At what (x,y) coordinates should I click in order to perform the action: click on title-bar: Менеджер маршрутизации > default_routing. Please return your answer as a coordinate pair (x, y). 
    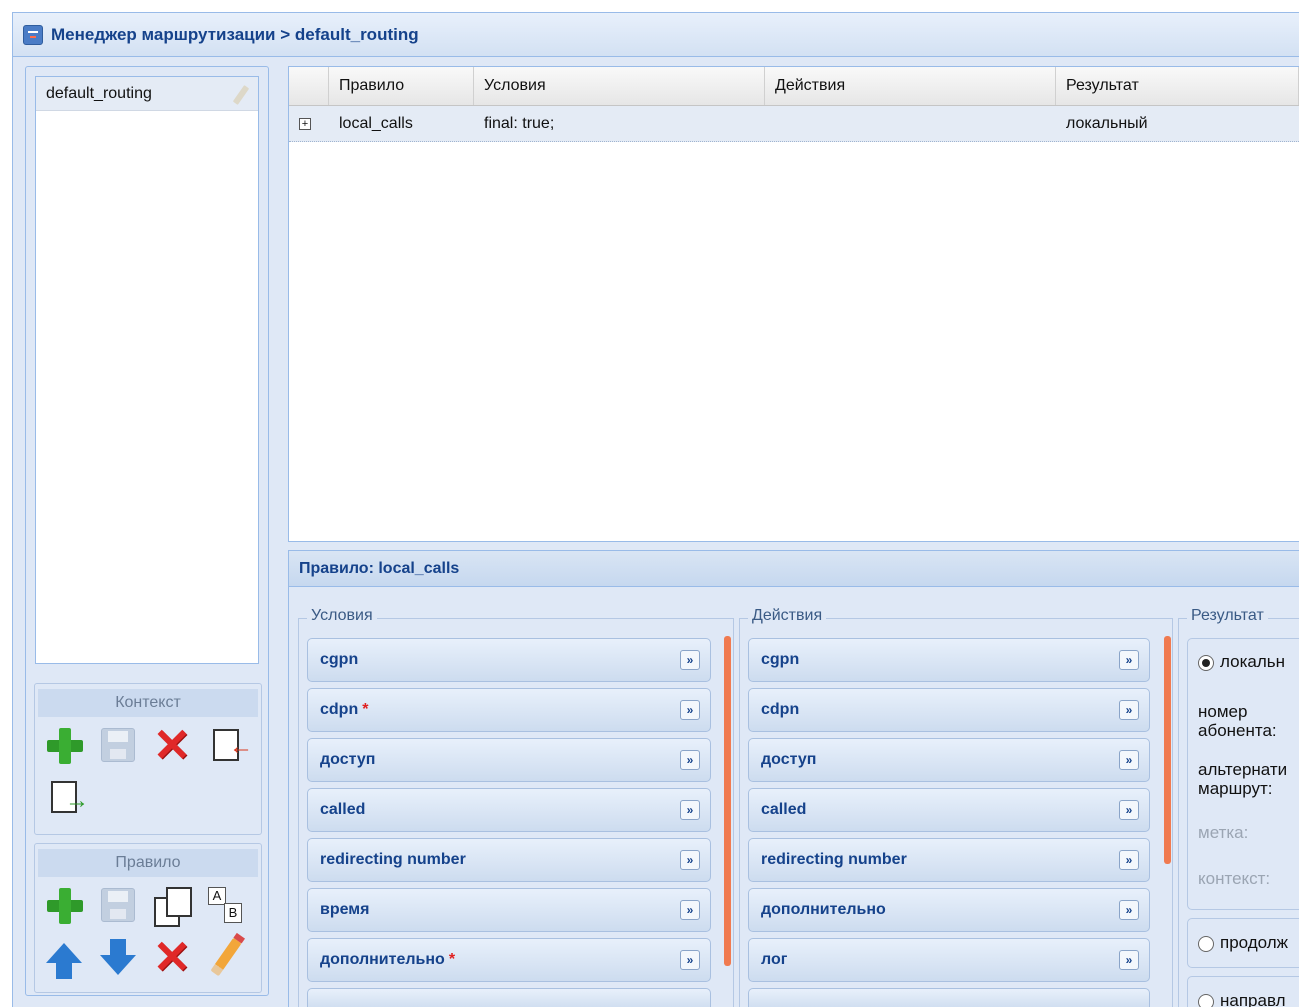
    Looking at the image, I should click on (656, 35).